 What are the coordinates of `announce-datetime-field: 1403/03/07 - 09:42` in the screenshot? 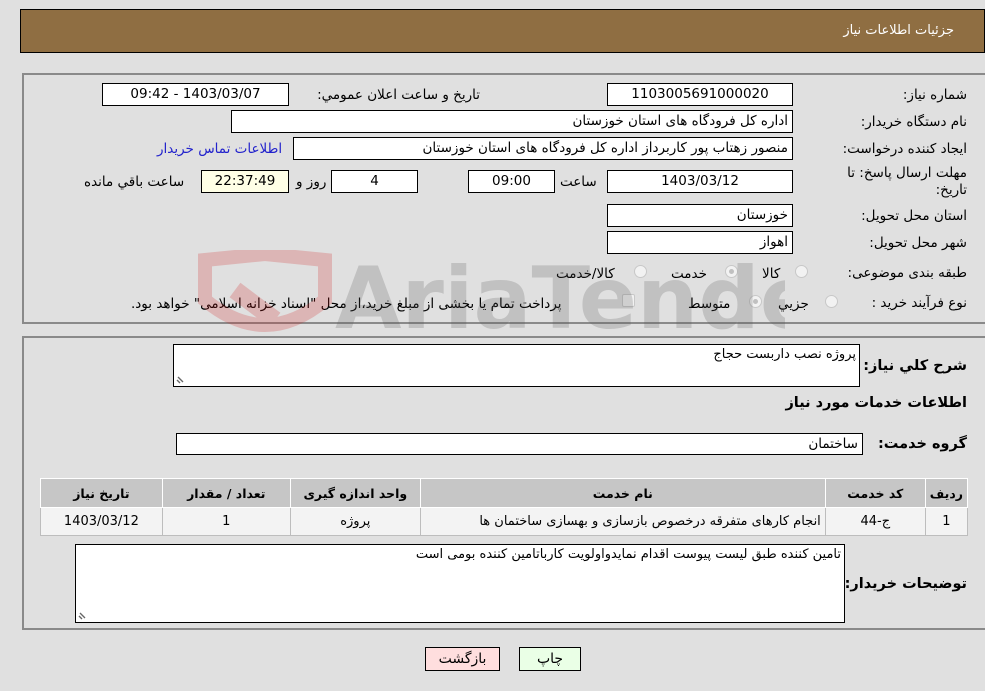 It's located at (195, 94).